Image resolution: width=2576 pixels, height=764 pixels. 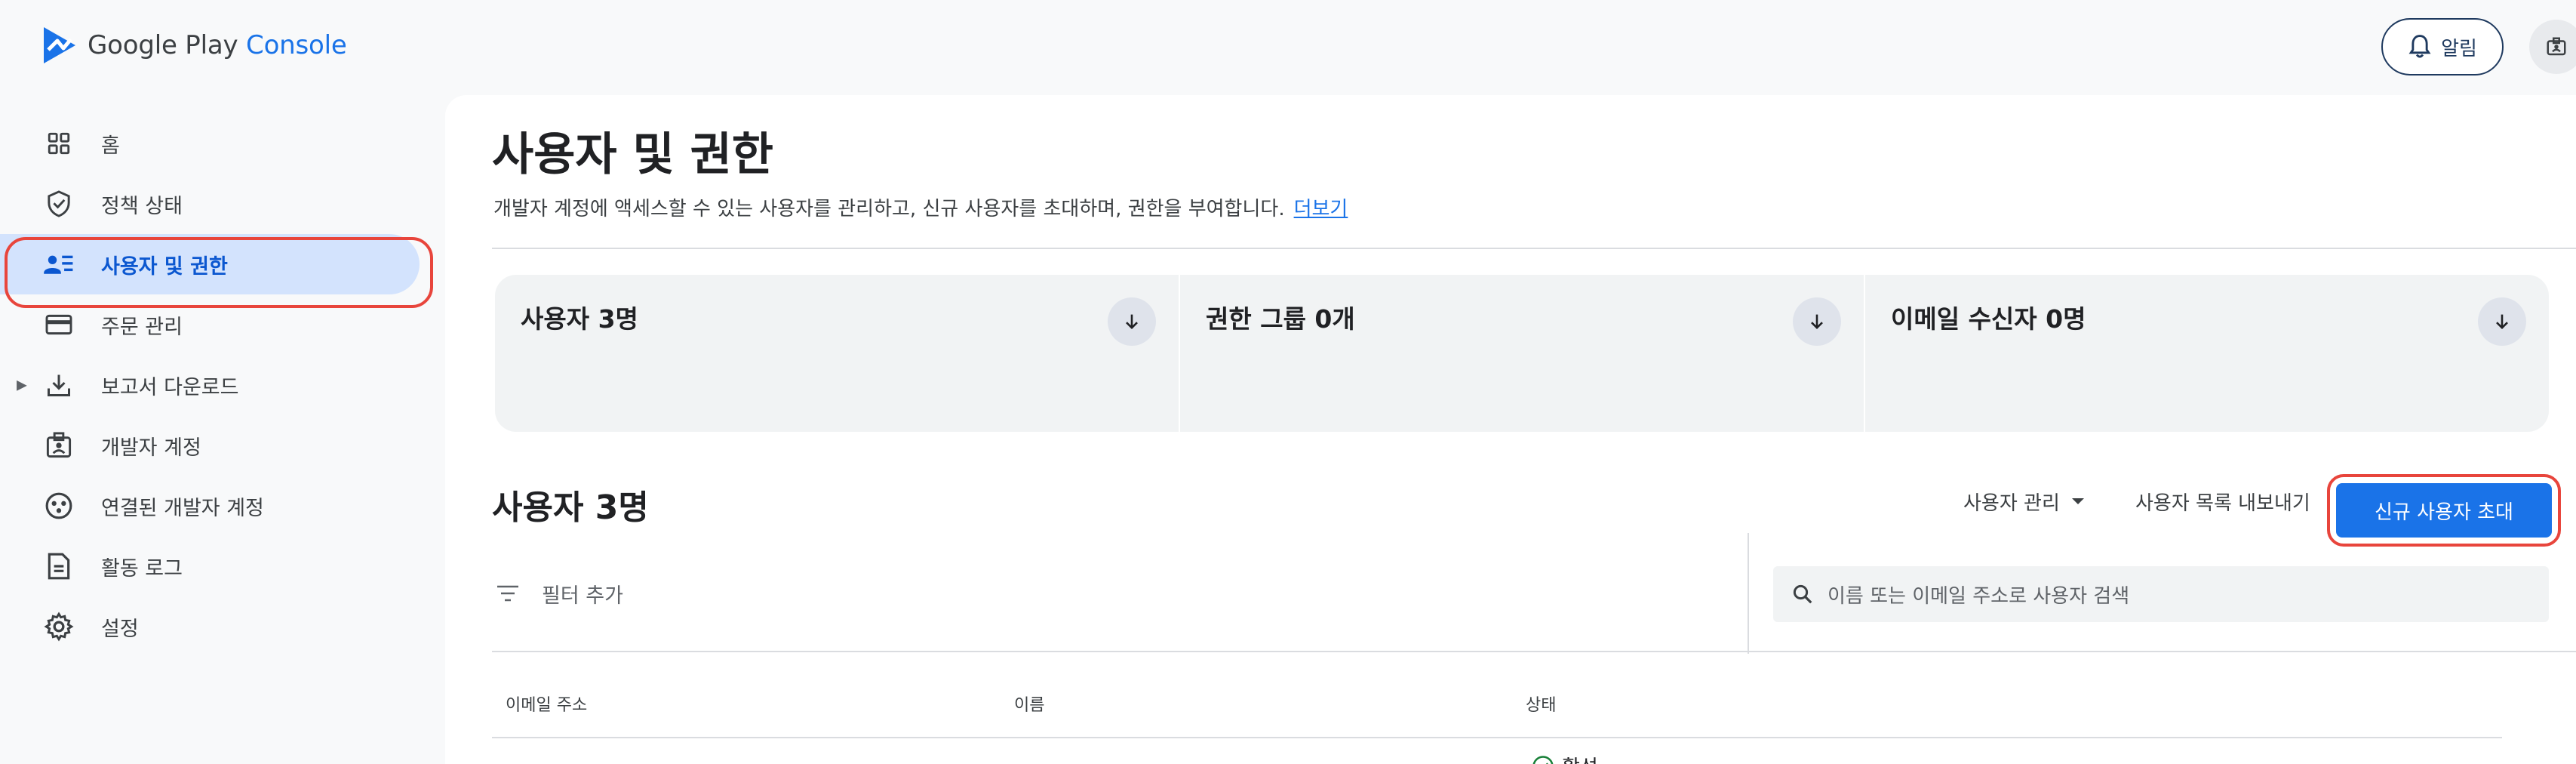 I want to click on permission-groups-card: 권한 그룹 0개, so click(x=1522, y=353).